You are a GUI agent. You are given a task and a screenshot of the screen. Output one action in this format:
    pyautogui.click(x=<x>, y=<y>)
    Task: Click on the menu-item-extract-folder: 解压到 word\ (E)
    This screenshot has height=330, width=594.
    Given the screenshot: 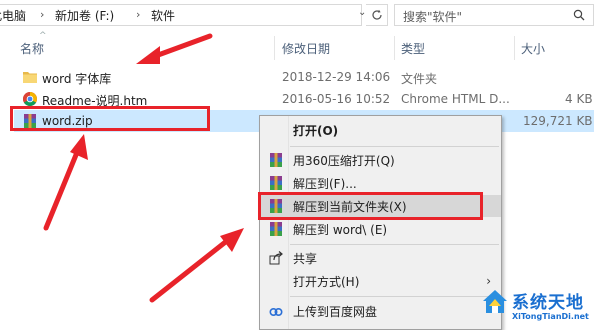 What is the action you would take?
    pyautogui.click(x=380, y=229)
    